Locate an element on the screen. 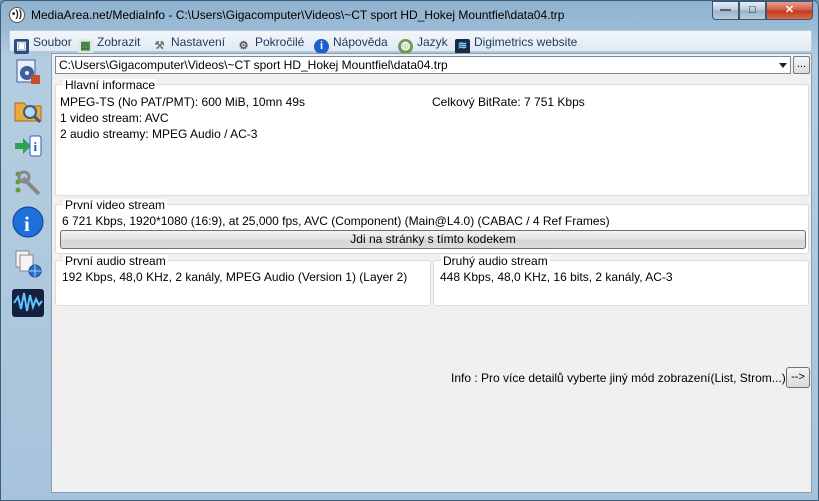 The height and width of the screenshot is (501, 819). mediainfo-app-icon: •)) is located at coordinates (17, 15).